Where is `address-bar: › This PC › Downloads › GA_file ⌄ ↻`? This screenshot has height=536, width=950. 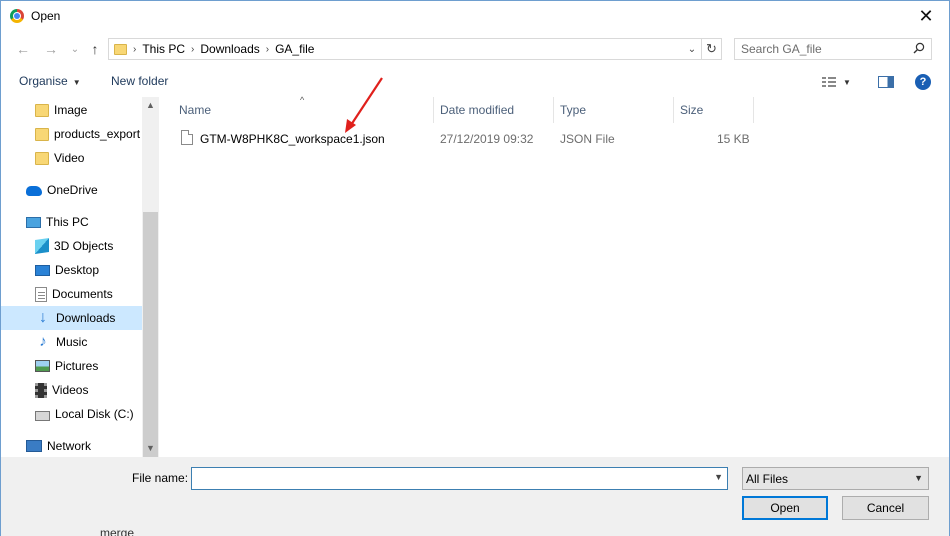 address-bar: › This PC › Downloads › GA_file ⌄ ↻ is located at coordinates (415, 49).